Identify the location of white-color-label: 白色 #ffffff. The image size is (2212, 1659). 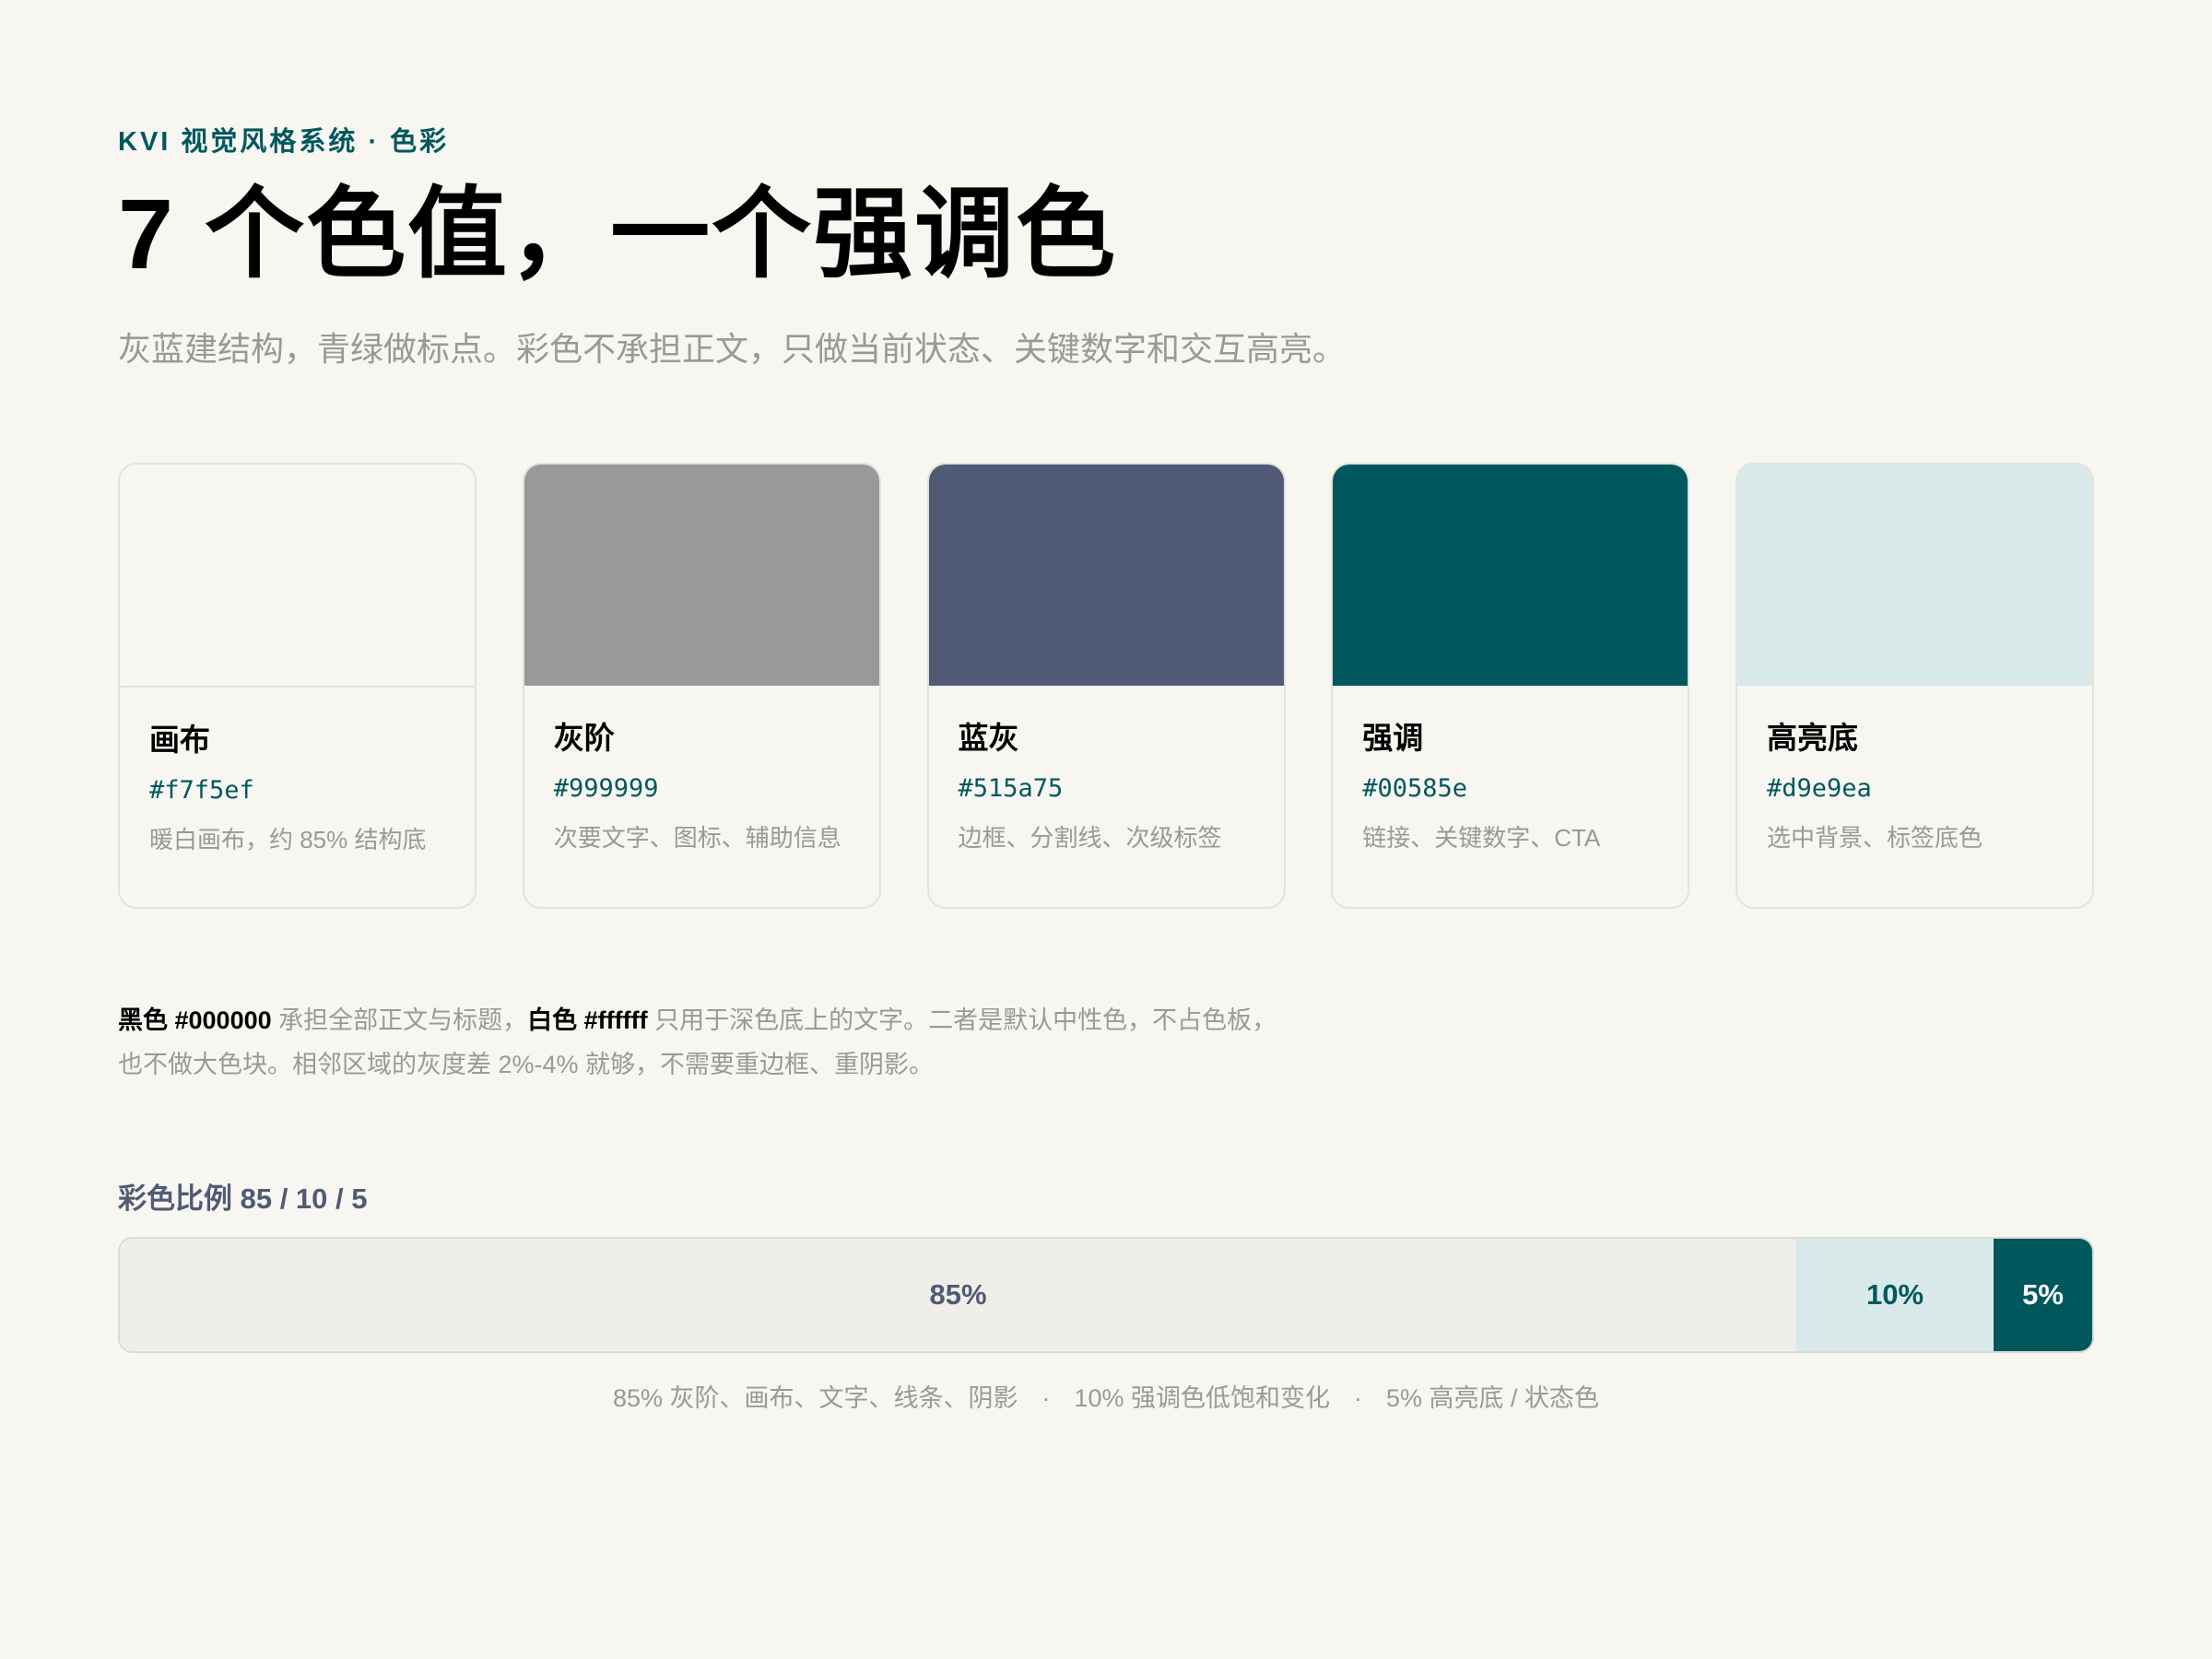
(587, 1020).